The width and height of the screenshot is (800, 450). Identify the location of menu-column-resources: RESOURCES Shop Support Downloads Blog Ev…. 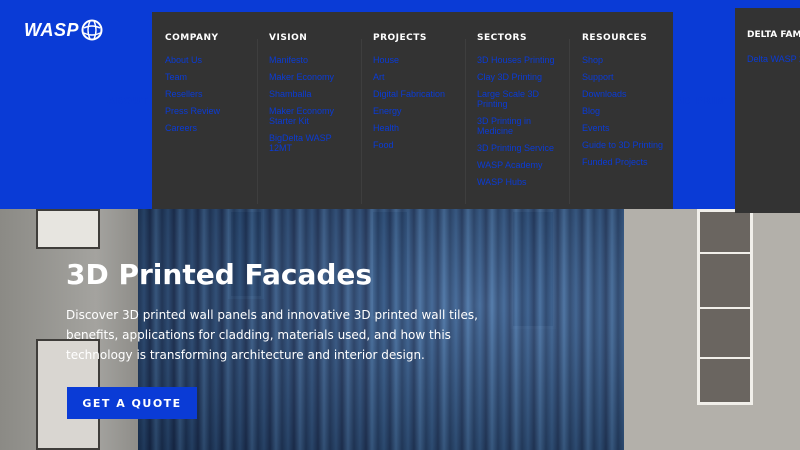
(626, 110).